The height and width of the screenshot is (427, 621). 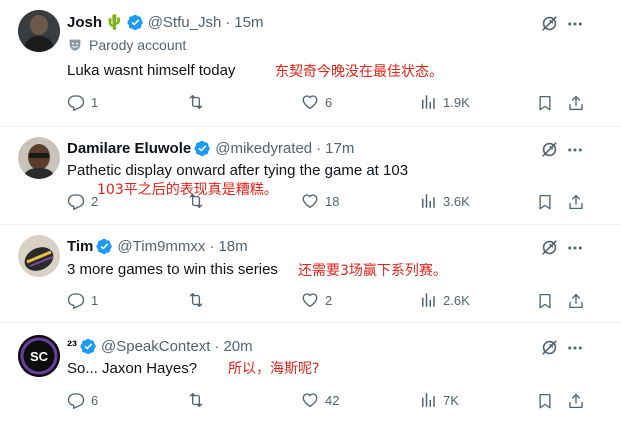 I want to click on parody-text: Parody account, so click(x=138, y=45).